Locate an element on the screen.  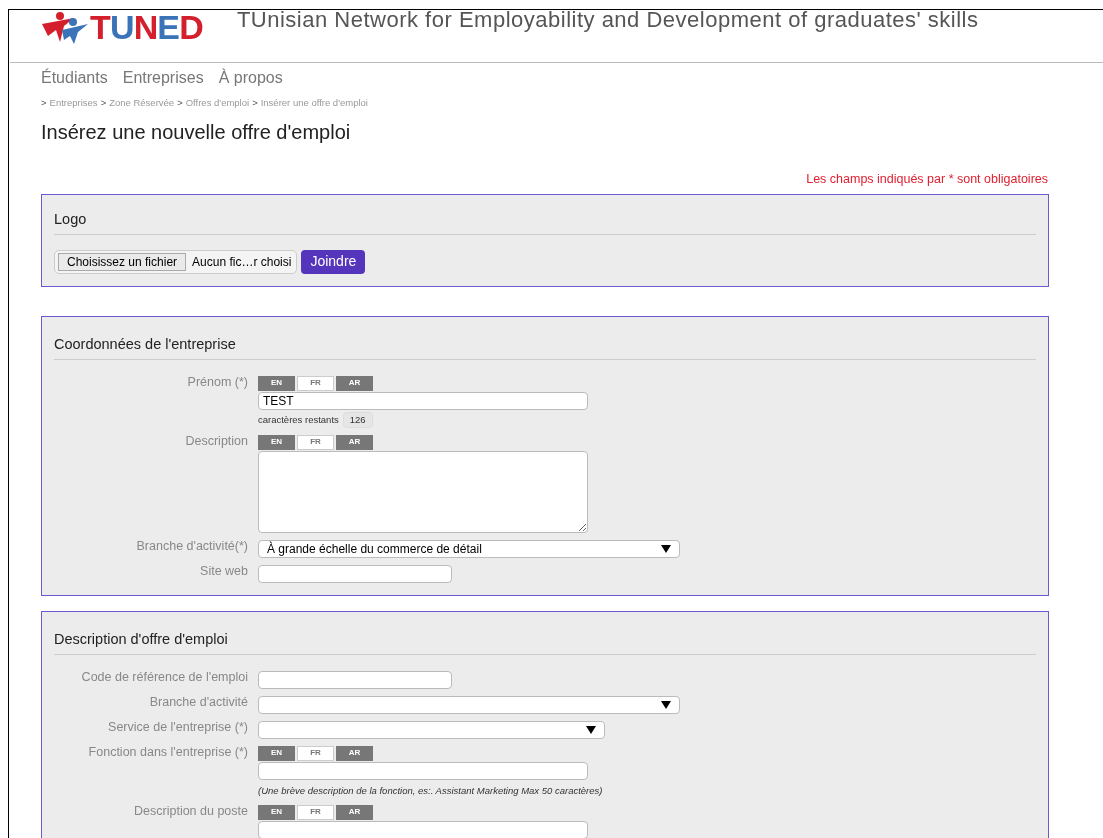
field-label: Description is located at coordinates (216, 440).